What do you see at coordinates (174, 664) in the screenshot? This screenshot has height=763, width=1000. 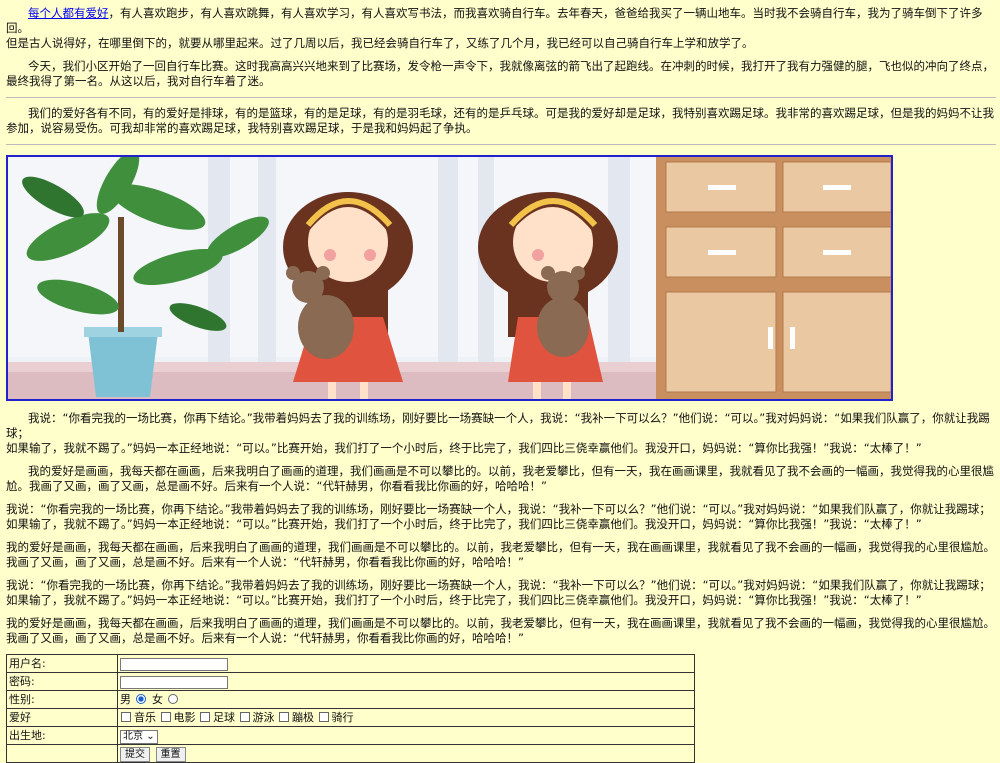 I see `username-input` at bounding box center [174, 664].